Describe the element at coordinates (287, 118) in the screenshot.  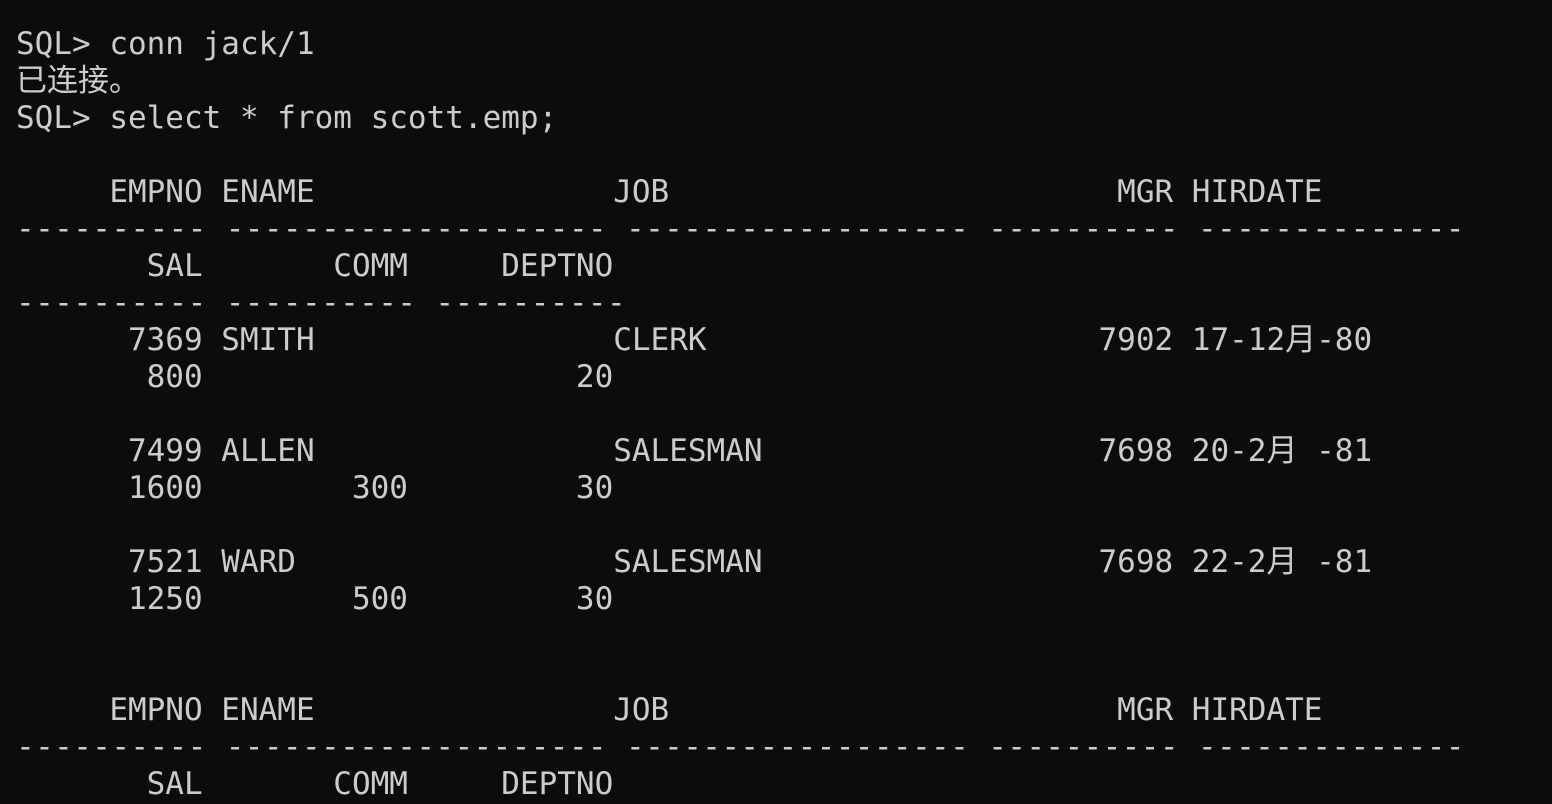
I see `prompt-select-command: SQL> select * from scott.emp;` at that location.